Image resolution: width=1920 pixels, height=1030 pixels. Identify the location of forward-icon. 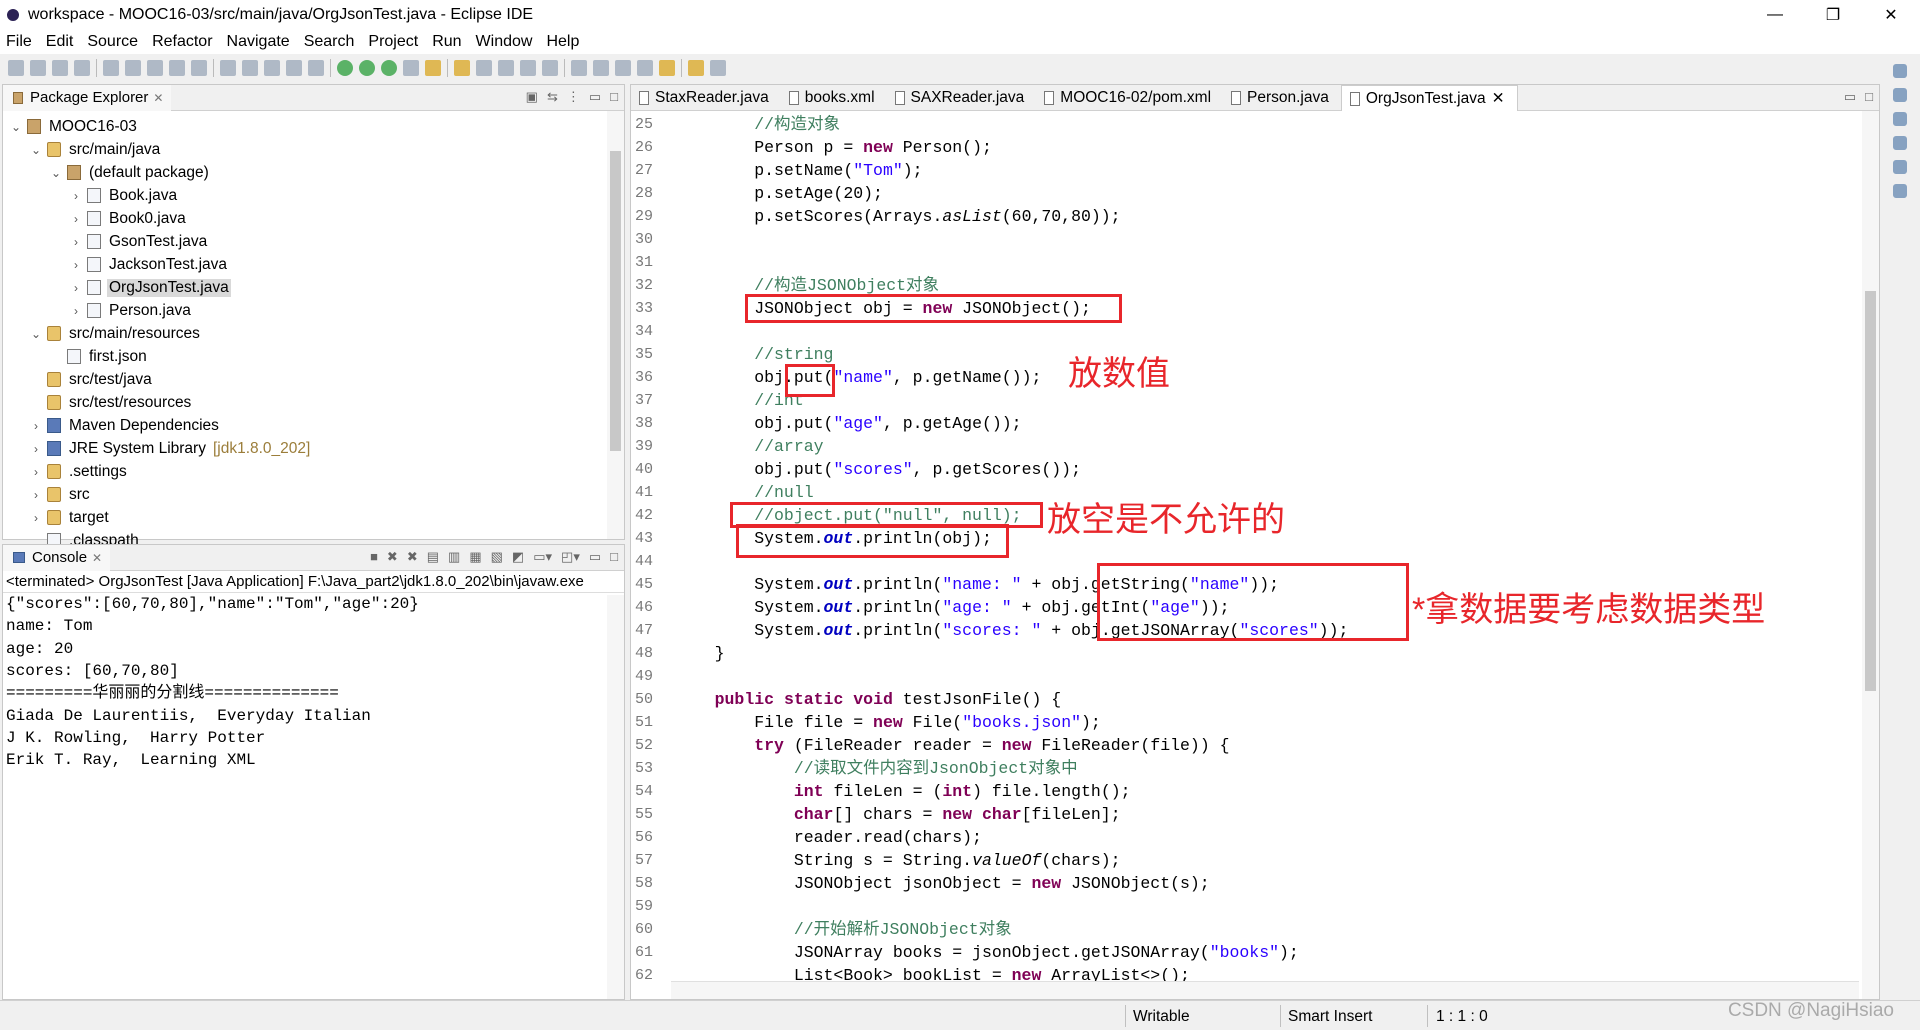
(696, 68).